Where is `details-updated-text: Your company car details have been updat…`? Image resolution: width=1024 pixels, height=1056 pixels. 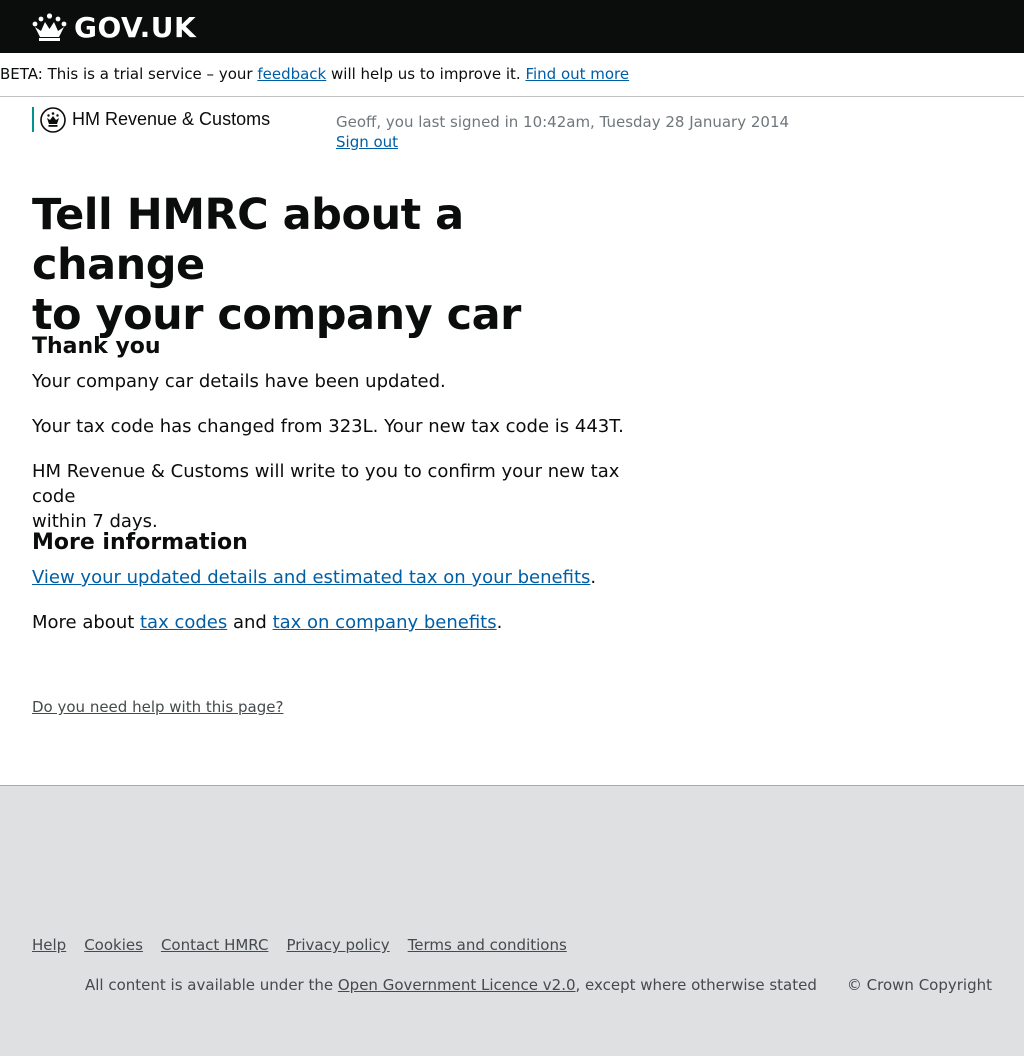 details-updated-text: Your company car details have been updat… is located at coordinates (239, 381).